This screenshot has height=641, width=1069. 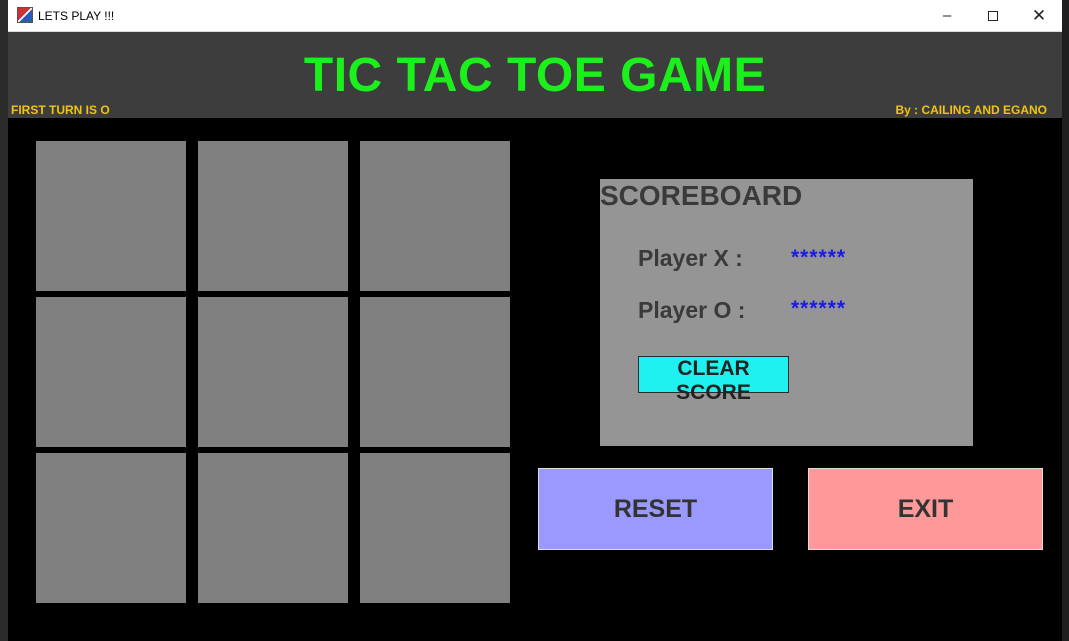 I want to click on player-o-label: Player O :, so click(x=692, y=310).